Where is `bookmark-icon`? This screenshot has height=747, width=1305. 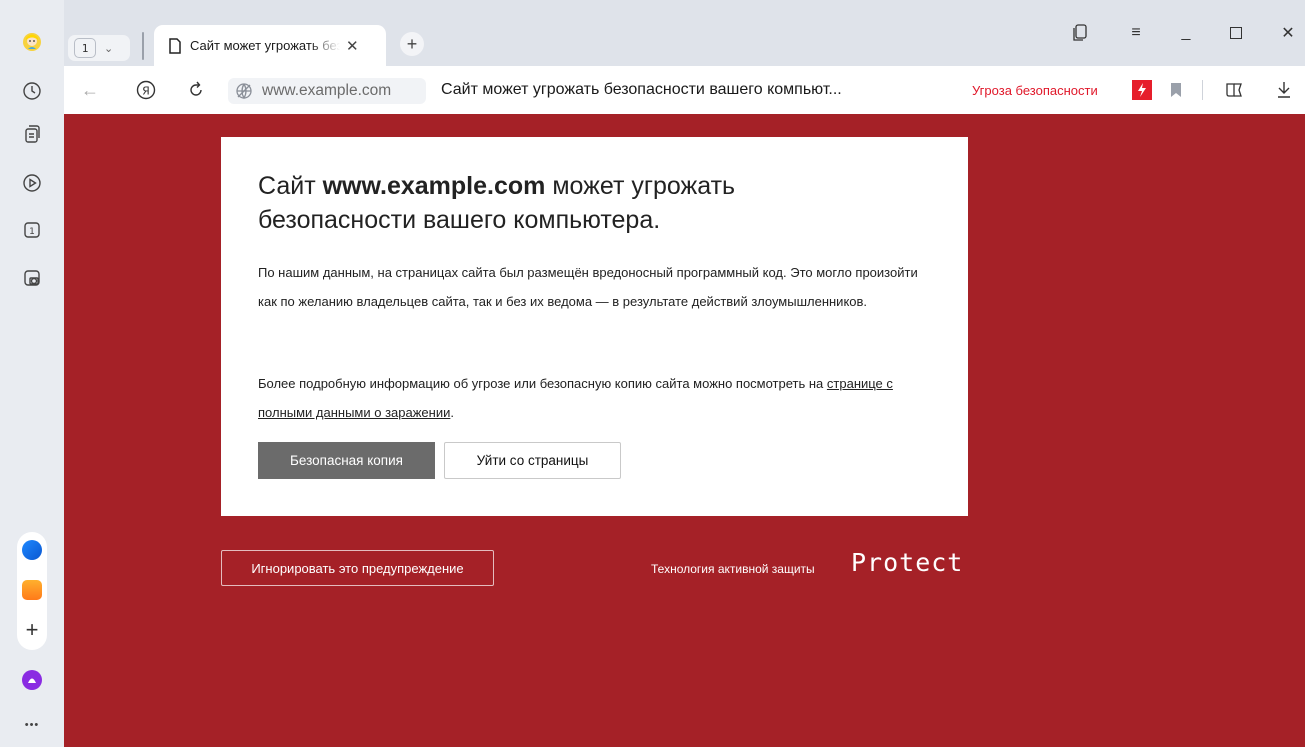 bookmark-icon is located at coordinates (1176, 90).